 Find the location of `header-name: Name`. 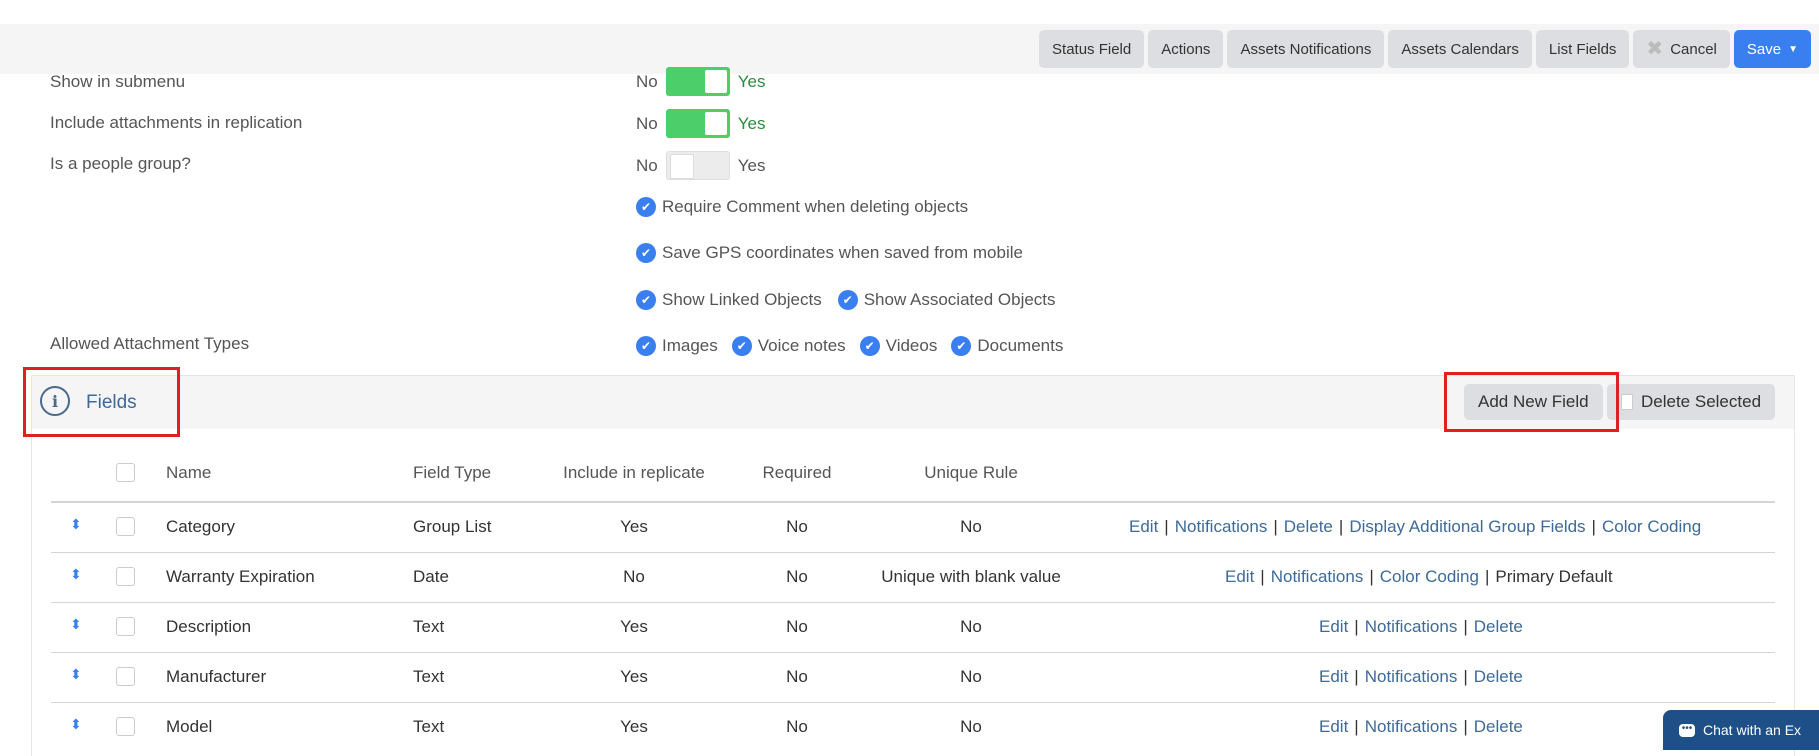

header-name: Name is located at coordinates (189, 472).